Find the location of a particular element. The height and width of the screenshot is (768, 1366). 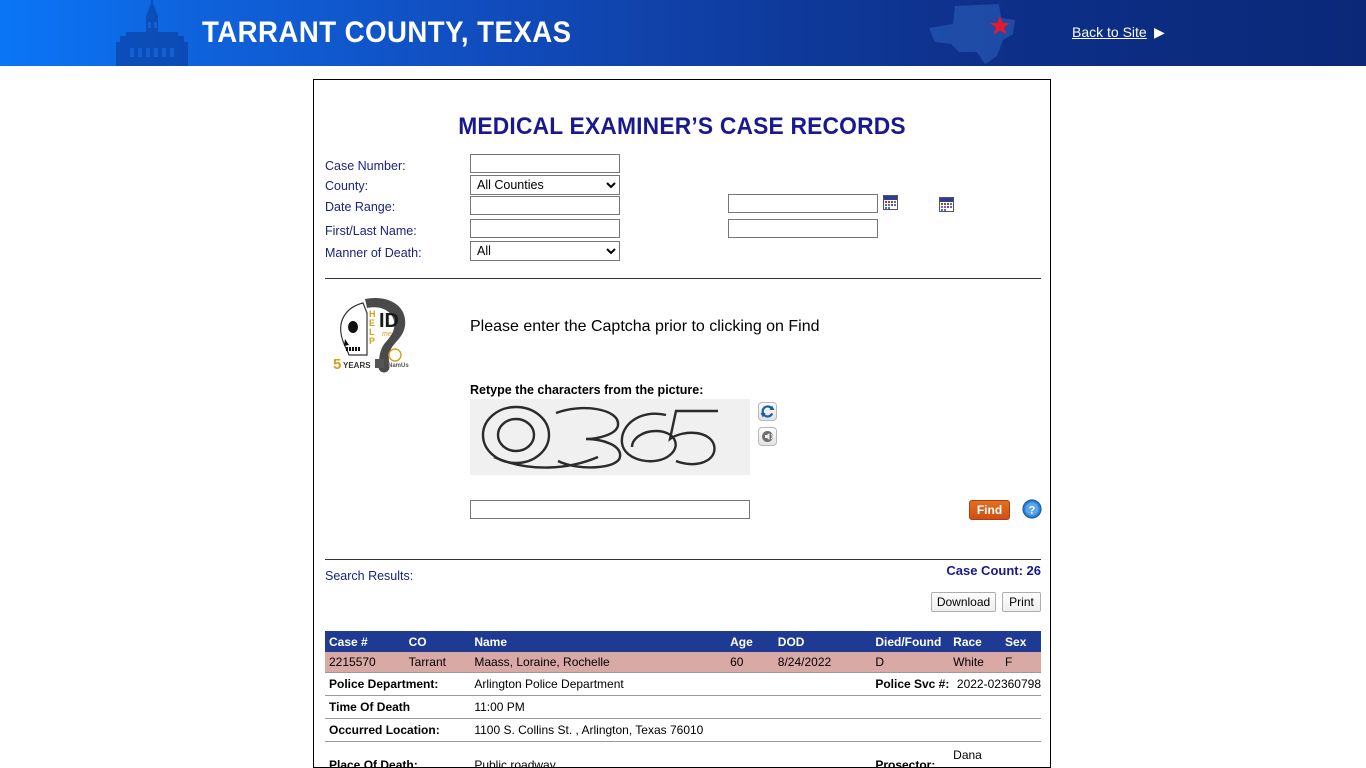

audio-icon is located at coordinates (767, 436).